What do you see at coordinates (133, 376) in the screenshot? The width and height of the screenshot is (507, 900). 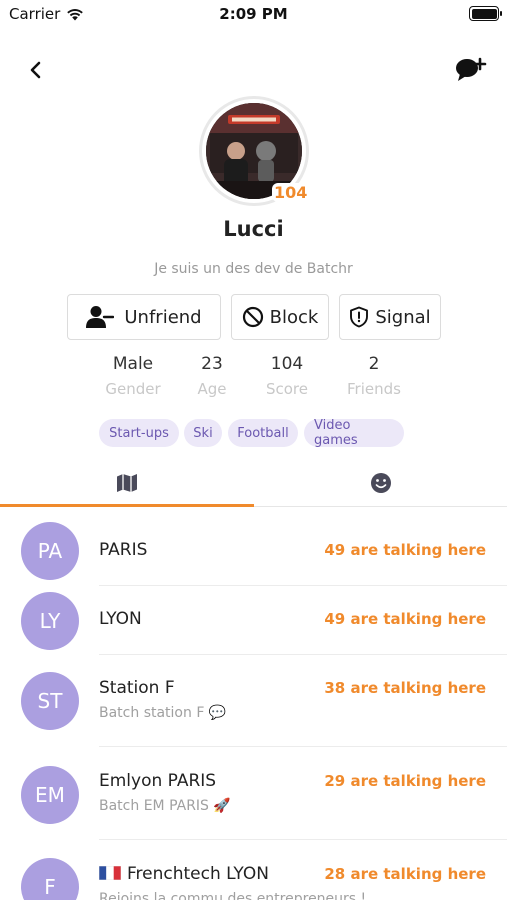 I see `stat-gender: Male Gender` at bounding box center [133, 376].